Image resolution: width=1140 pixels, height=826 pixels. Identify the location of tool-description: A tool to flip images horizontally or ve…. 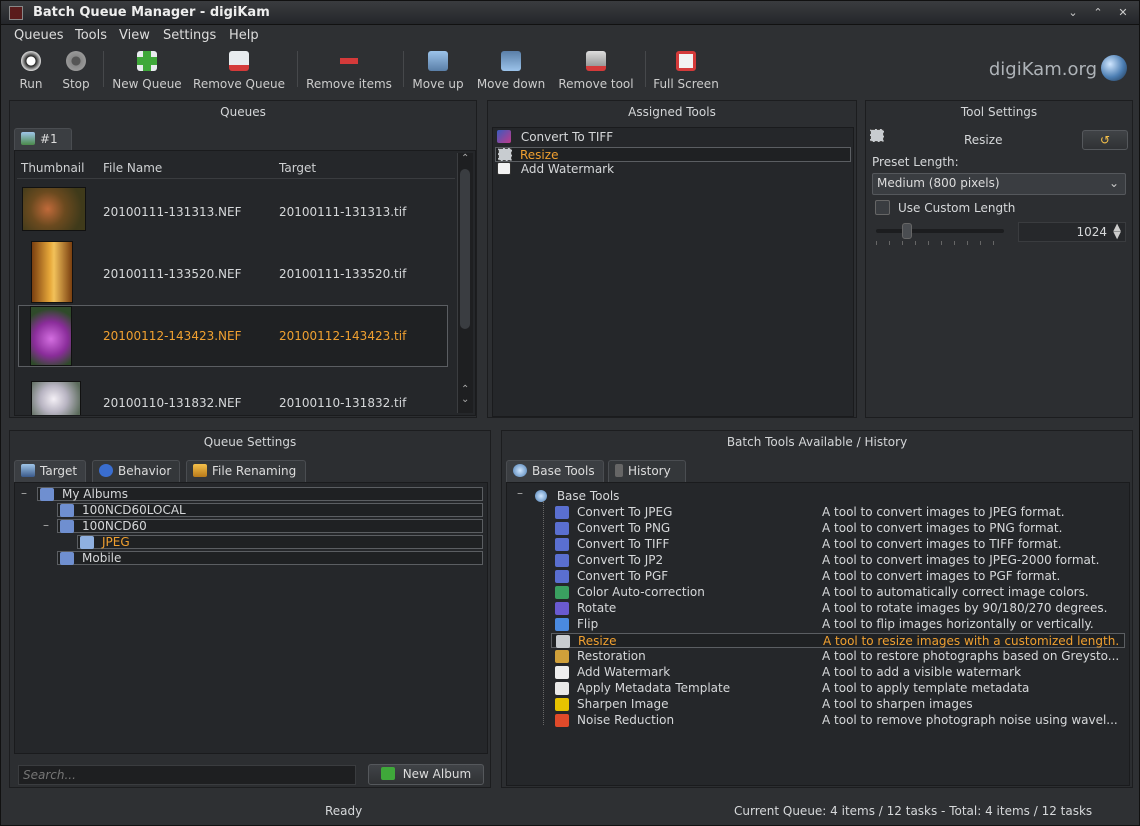
(958, 624).